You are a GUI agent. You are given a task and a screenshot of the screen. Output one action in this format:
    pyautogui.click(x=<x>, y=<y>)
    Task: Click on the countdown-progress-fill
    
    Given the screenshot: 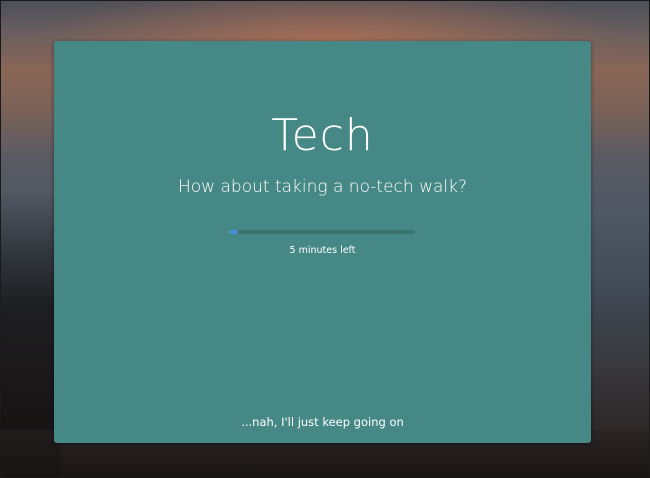 What is the action you would take?
    pyautogui.click(x=234, y=232)
    